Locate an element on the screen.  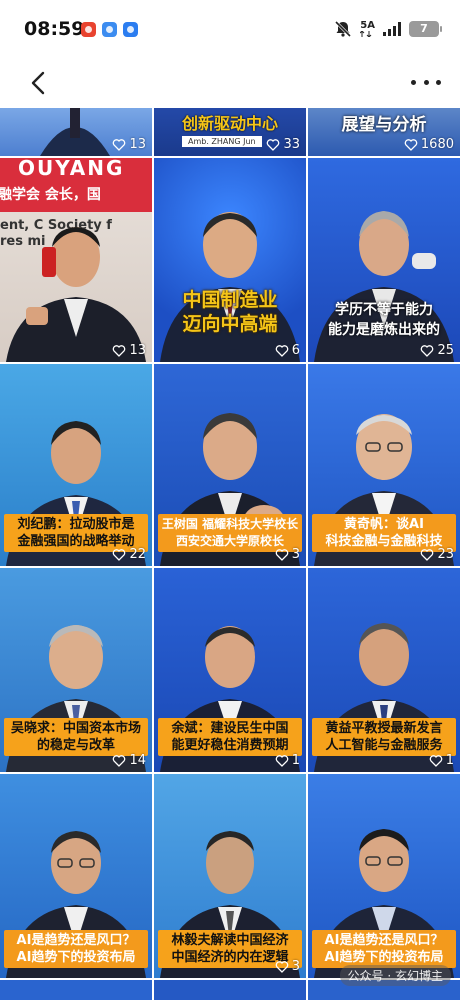
data-arrows-icon is located at coordinates (366, 34).